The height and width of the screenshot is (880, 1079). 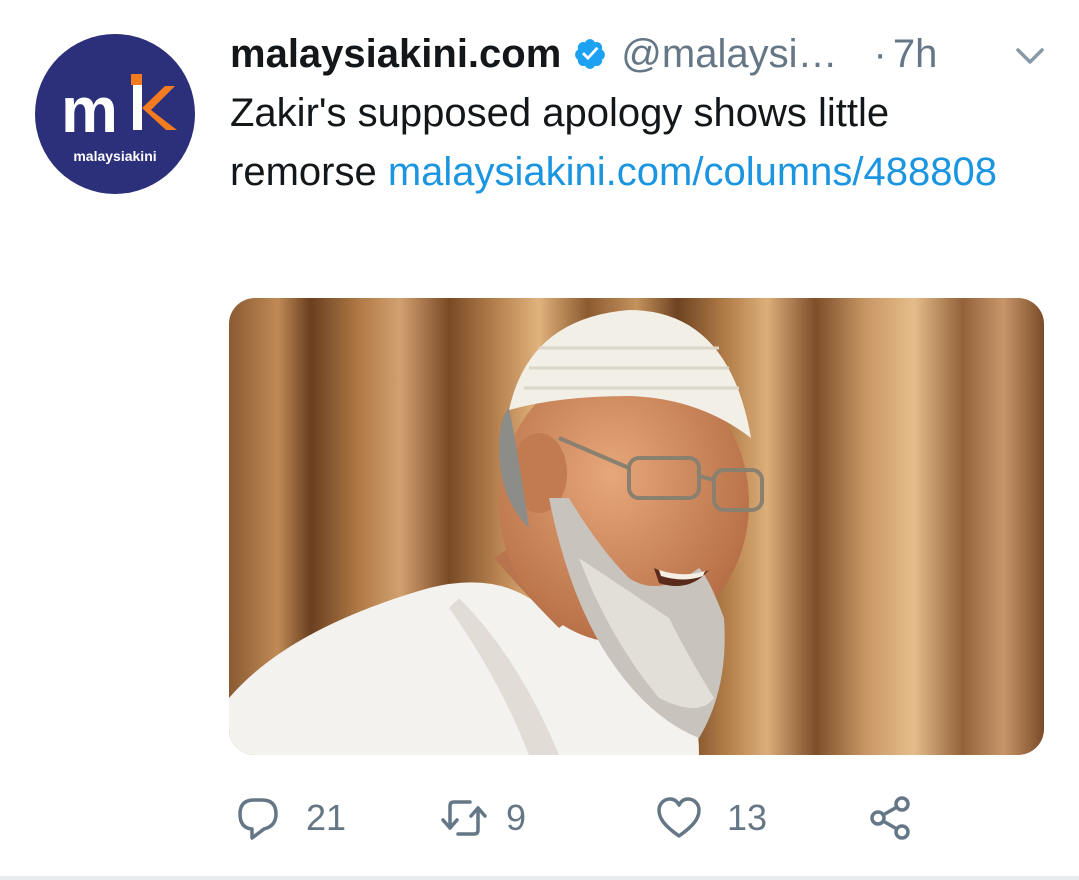 What do you see at coordinates (258, 819) in the screenshot?
I see `reply-icon` at bounding box center [258, 819].